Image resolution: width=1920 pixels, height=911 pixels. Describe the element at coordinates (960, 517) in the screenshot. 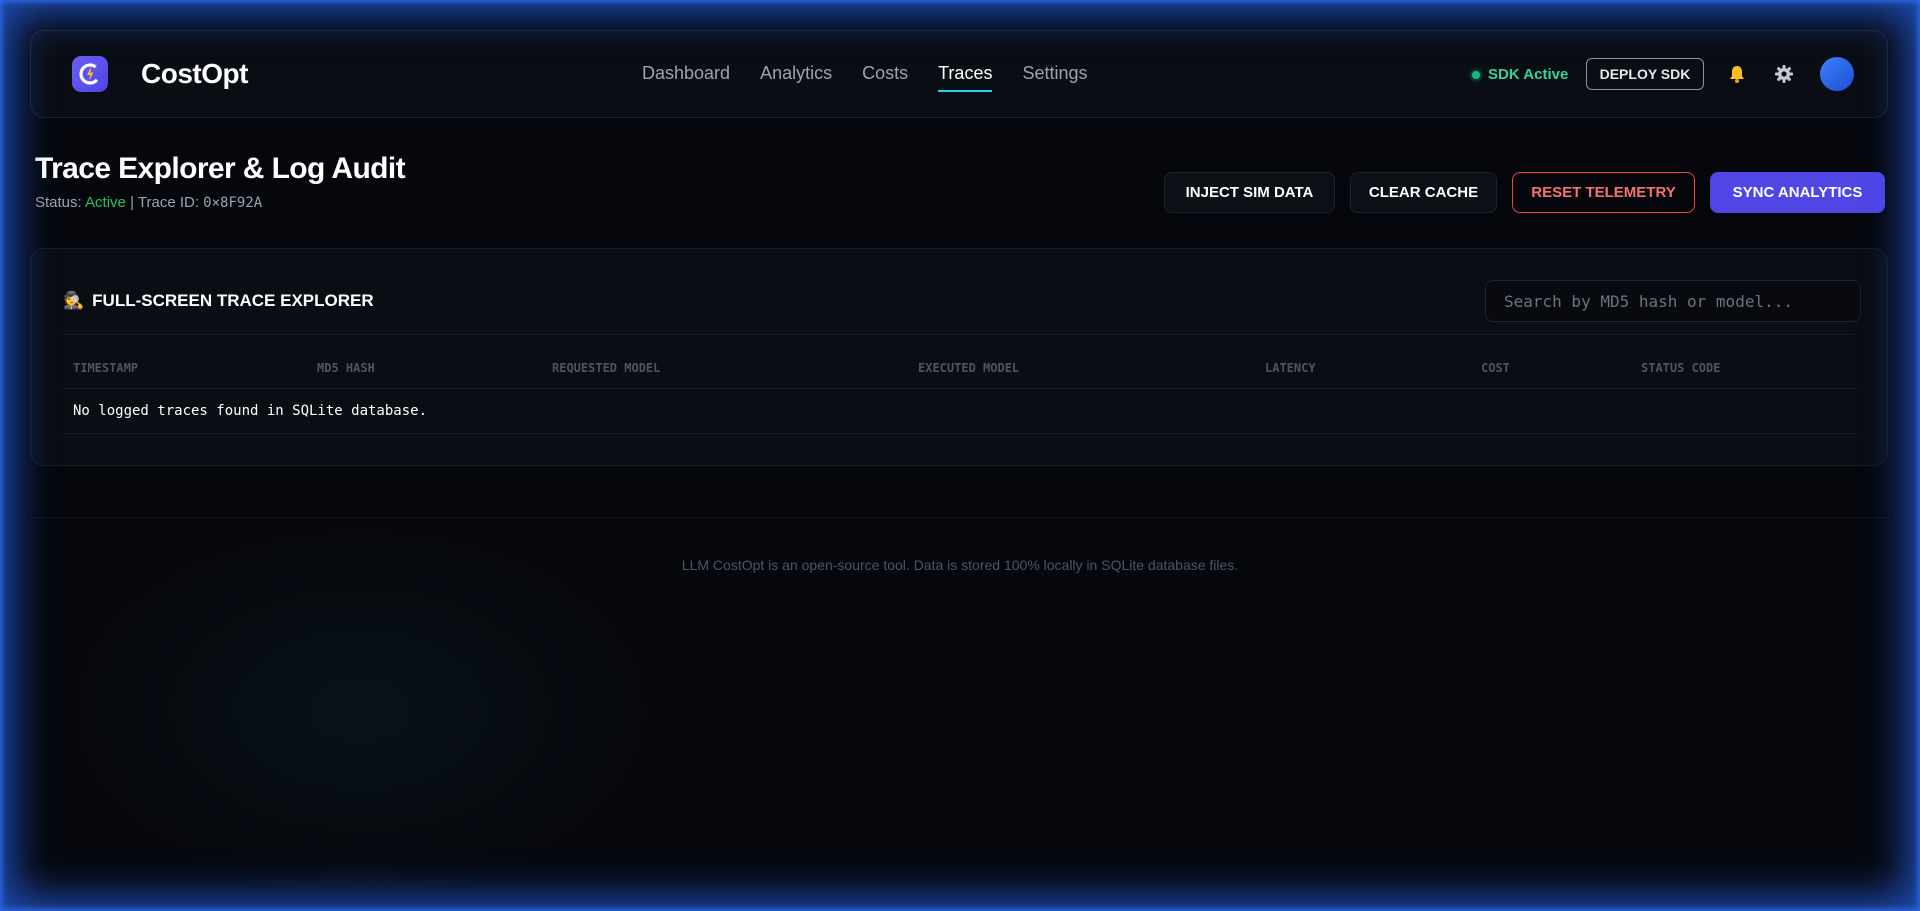

I see `footer-divider` at that location.